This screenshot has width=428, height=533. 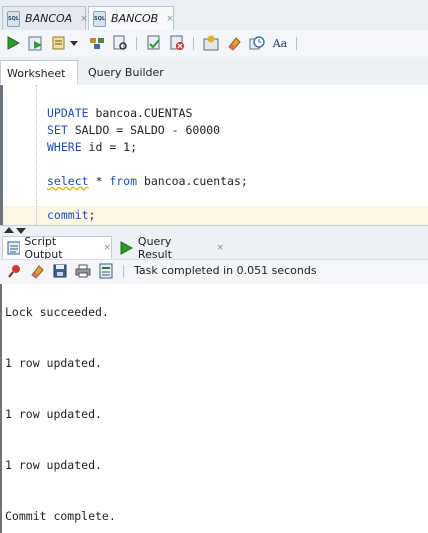 I want to click on pin-icon, so click(x=14, y=271).